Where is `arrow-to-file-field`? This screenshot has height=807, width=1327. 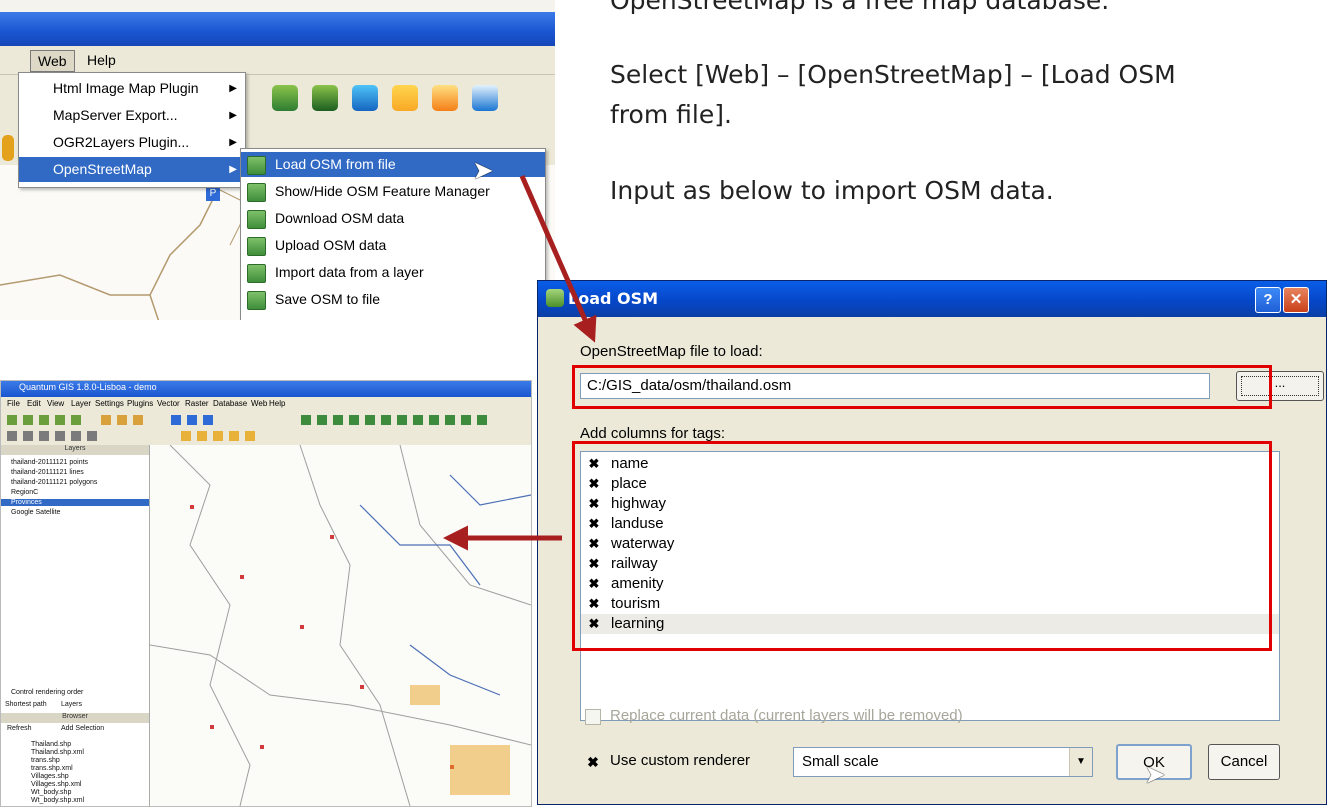 arrow-to-file-field is located at coordinates (558, 258).